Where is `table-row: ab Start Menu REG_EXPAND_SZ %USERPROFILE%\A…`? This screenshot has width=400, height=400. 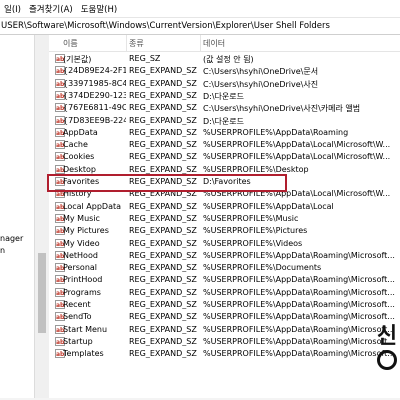 table-row: ab Start Menu REG_EXPAND_SZ %USERPROFILE%\A… is located at coordinates (224, 330).